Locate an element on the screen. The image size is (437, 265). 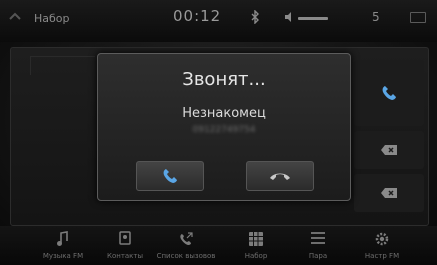
bluetooth-icon is located at coordinates (255, 18).